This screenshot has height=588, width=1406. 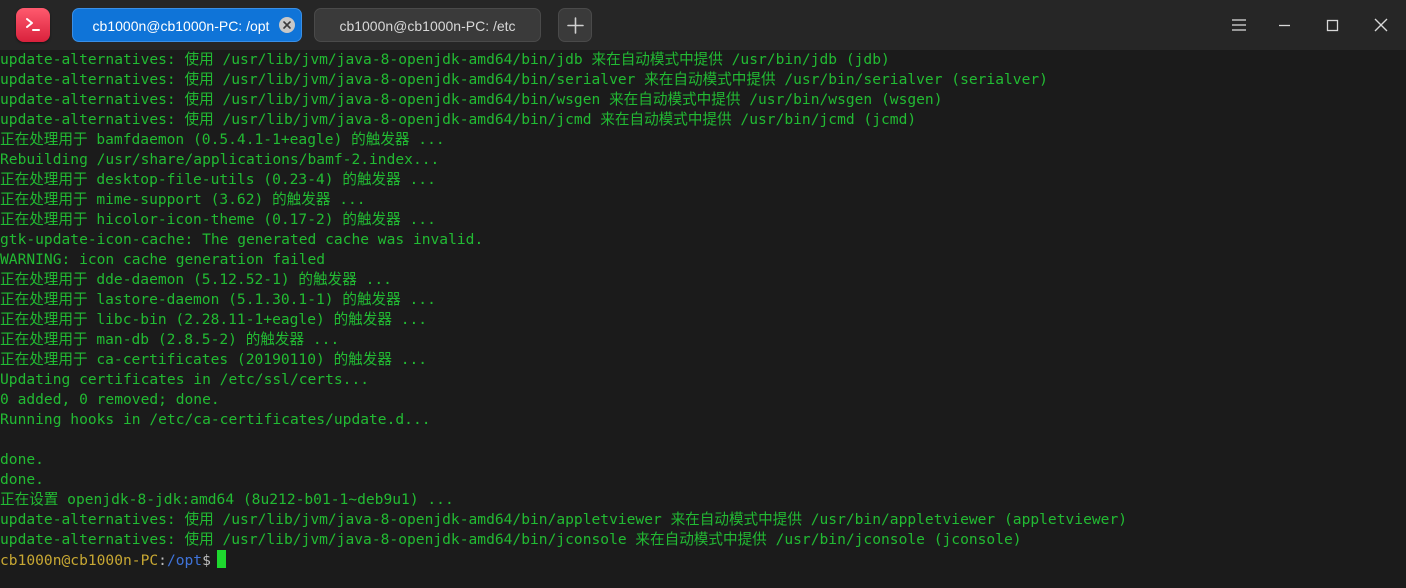 I want to click on close-icon, so click(x=1381, y=25).